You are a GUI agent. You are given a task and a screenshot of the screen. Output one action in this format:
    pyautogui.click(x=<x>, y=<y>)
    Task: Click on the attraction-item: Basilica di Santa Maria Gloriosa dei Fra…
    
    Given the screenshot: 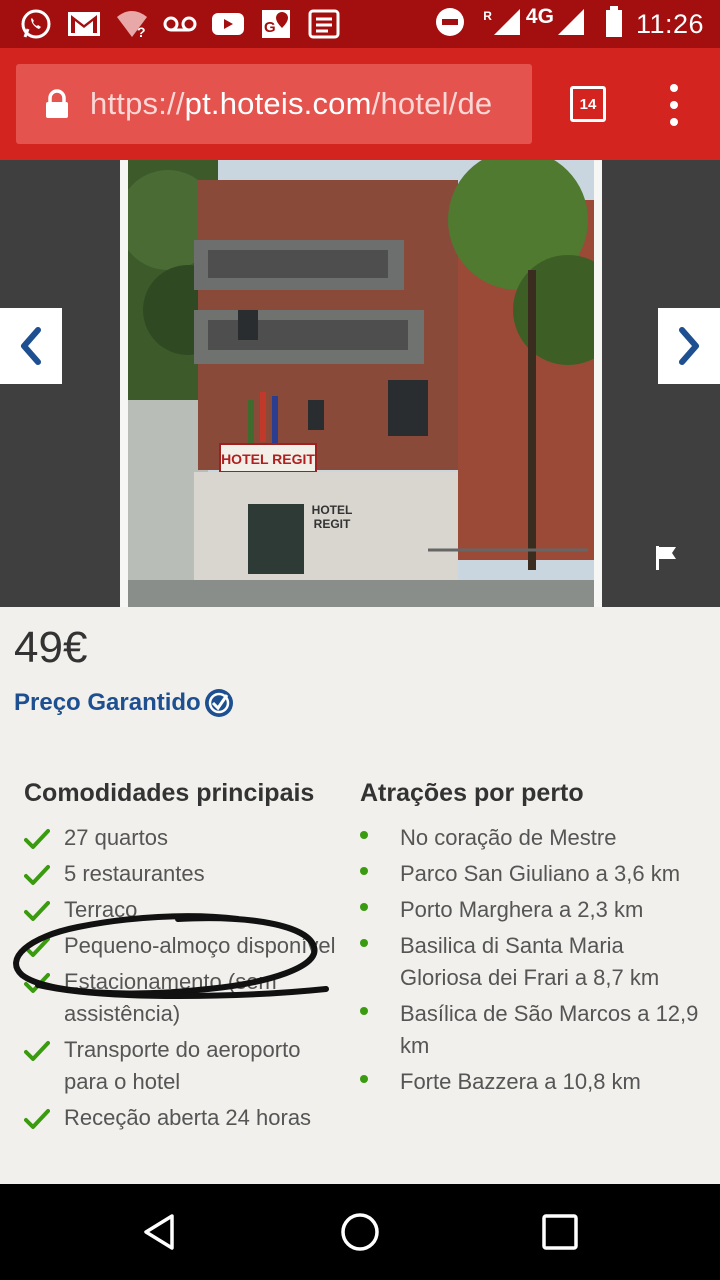 What is the action you would take?
    pyautogui.click(x=530, y=962)
    